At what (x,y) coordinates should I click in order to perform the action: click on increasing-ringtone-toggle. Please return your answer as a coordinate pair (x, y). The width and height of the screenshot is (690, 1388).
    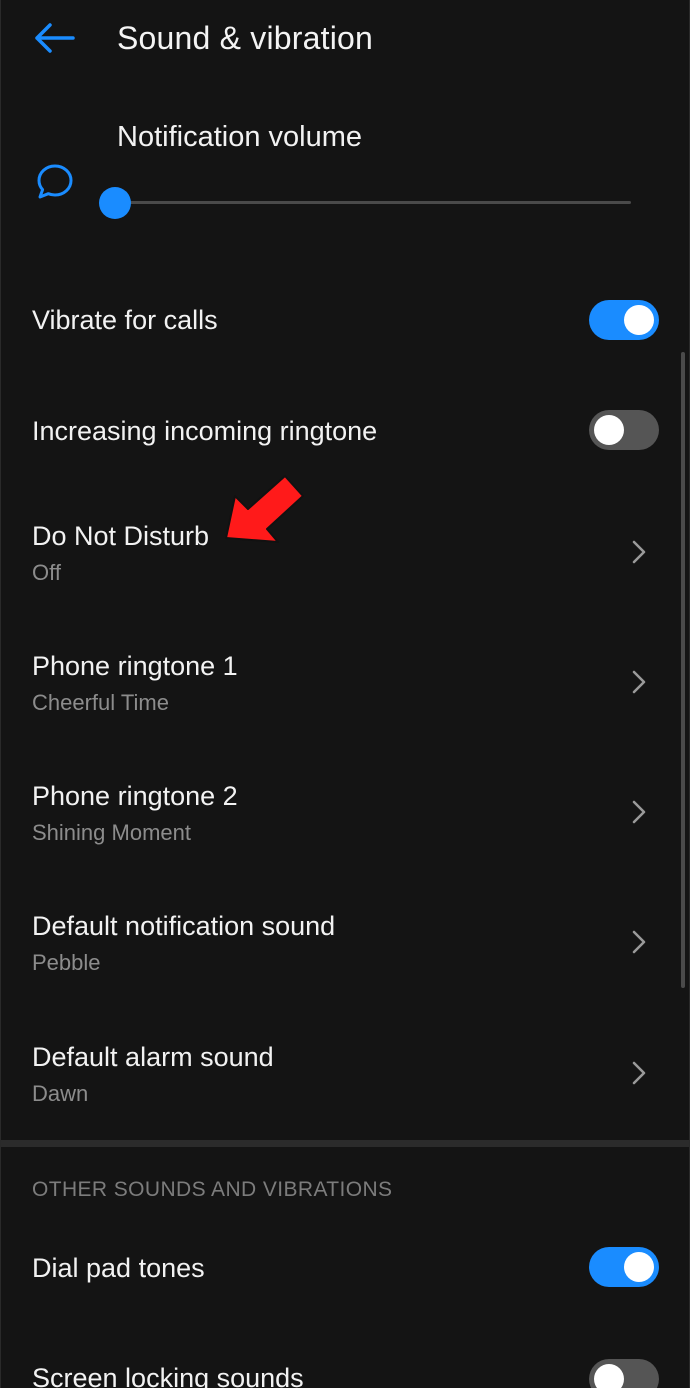
    Looking at the image, I should click on (624, 430).